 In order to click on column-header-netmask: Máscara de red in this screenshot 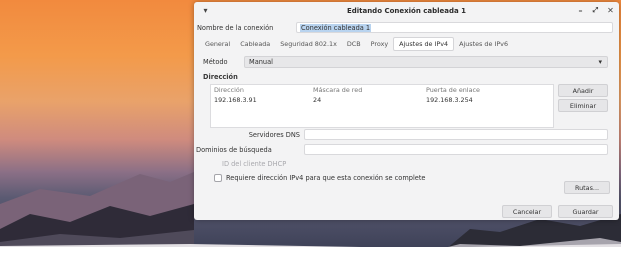, I will do `click(338, 90)`.